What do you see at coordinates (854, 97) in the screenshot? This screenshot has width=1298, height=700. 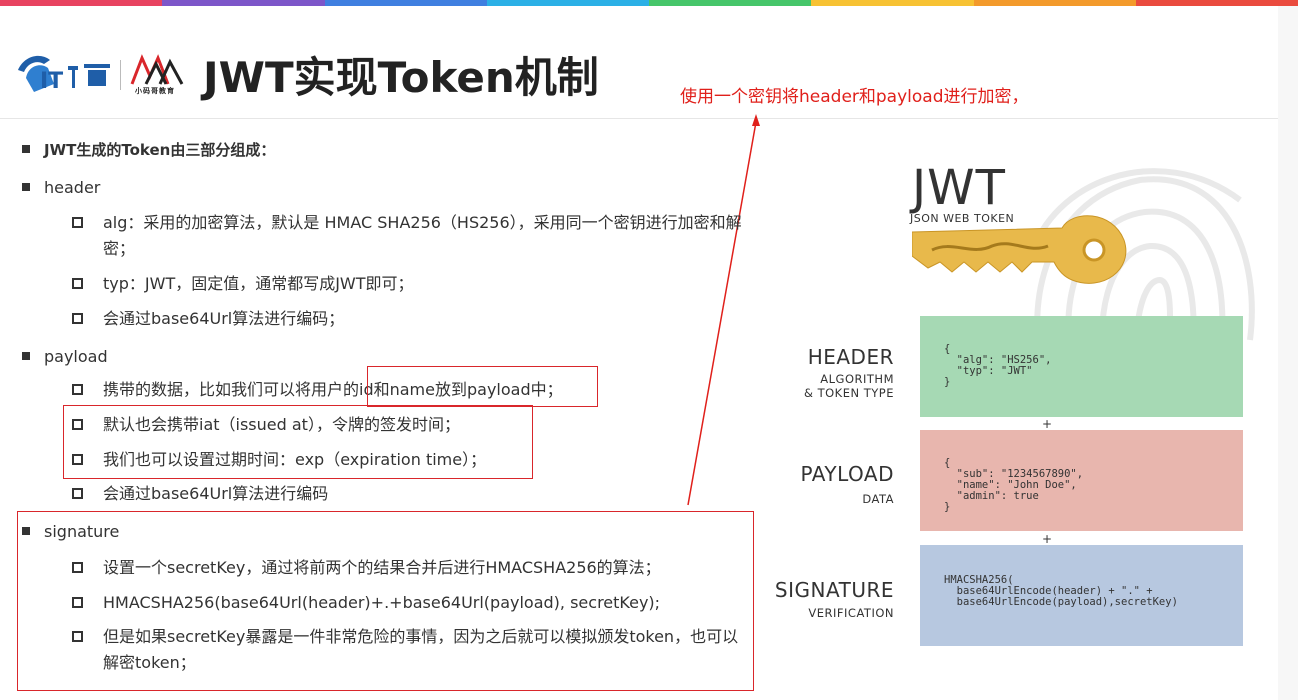 I see `annotation-text: 使用一个密钥将header和payload进行加密，` at bounding box center [854, 97].